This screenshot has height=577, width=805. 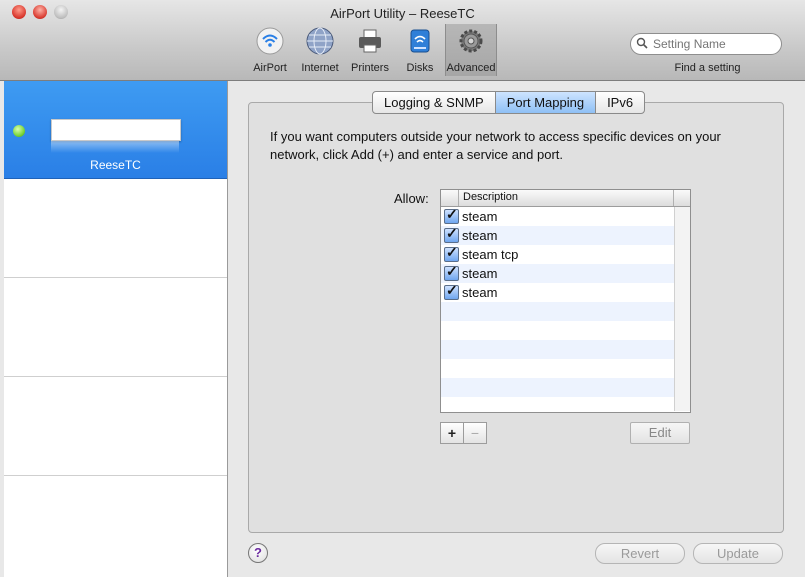 What do you see at coordinates (642, 44) in the screenshot?
I see `search-icon` at bounding box center [642, 44].